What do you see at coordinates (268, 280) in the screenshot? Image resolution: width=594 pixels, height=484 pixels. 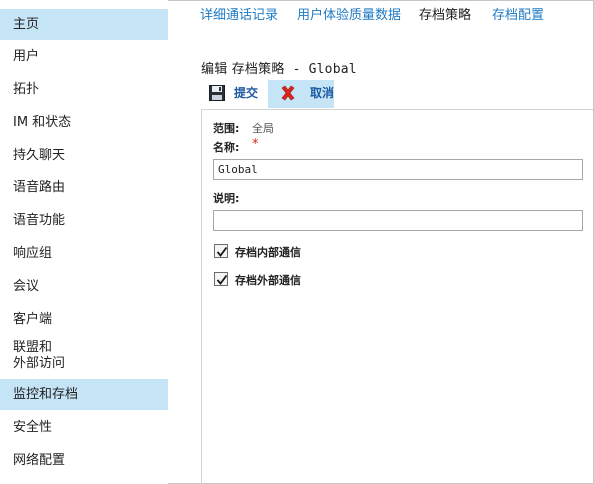 I see `archive-external-label: 存档外部通信` at bounding box center [268, 280].